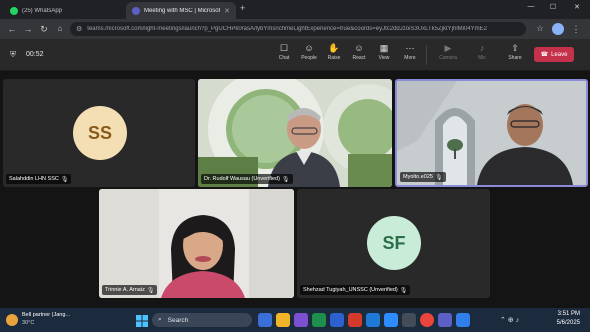 The height and width of the screenshot is (332, 590). Describe the element at coordinates (42, 10) in the screenshot. I see `tab-title: (25) WhatsApp` at that location.